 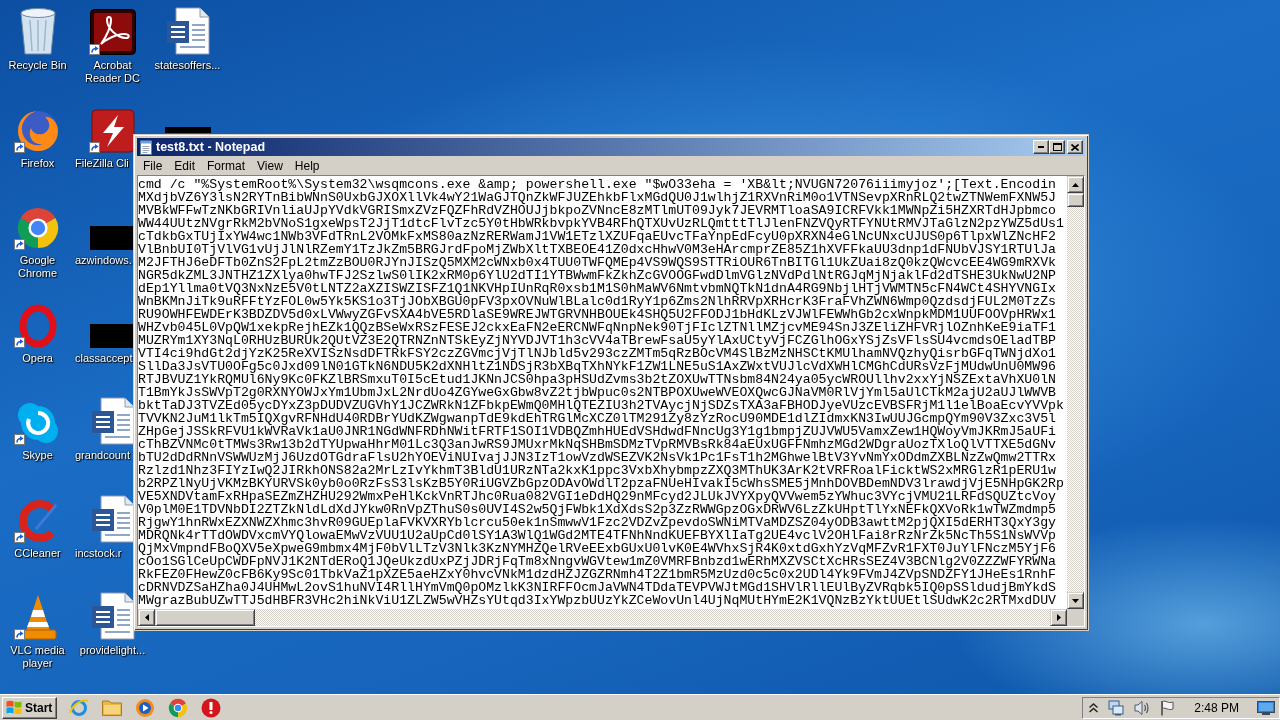 I want to click on window-title: test8.txt - Notepad, so click(x=211, y=147).